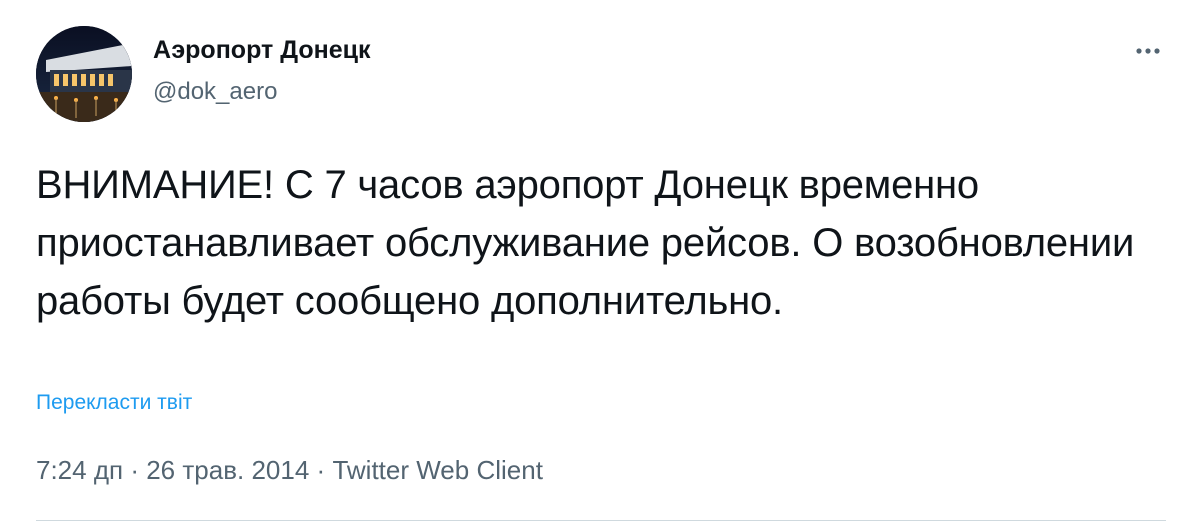 The height and width of the screenshot is (526, 1204). What do you see at coordinates (601, 520) in the screenshot?
I see `divider` at bounding box center [601, 520].